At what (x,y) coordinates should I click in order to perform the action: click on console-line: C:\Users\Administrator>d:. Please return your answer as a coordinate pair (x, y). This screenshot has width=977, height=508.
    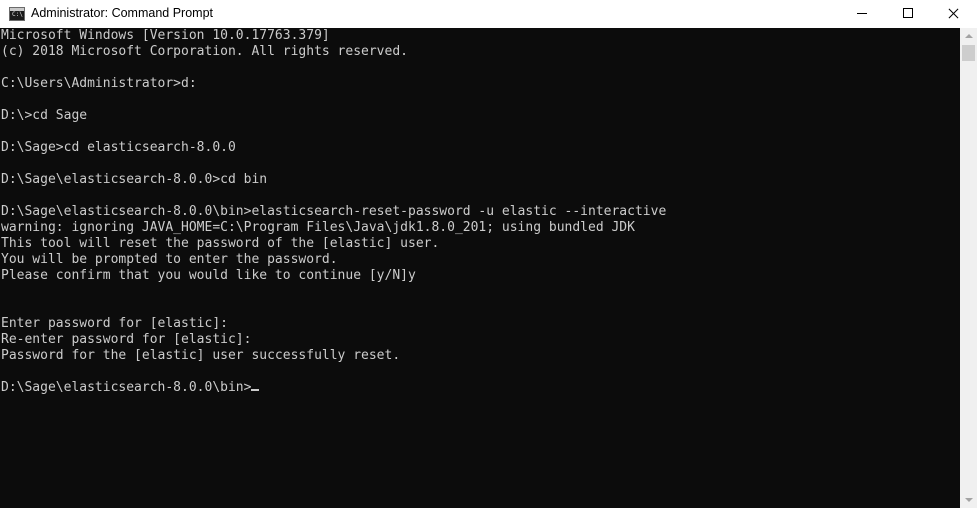
    Looking at the image, I should click on (99, 83).